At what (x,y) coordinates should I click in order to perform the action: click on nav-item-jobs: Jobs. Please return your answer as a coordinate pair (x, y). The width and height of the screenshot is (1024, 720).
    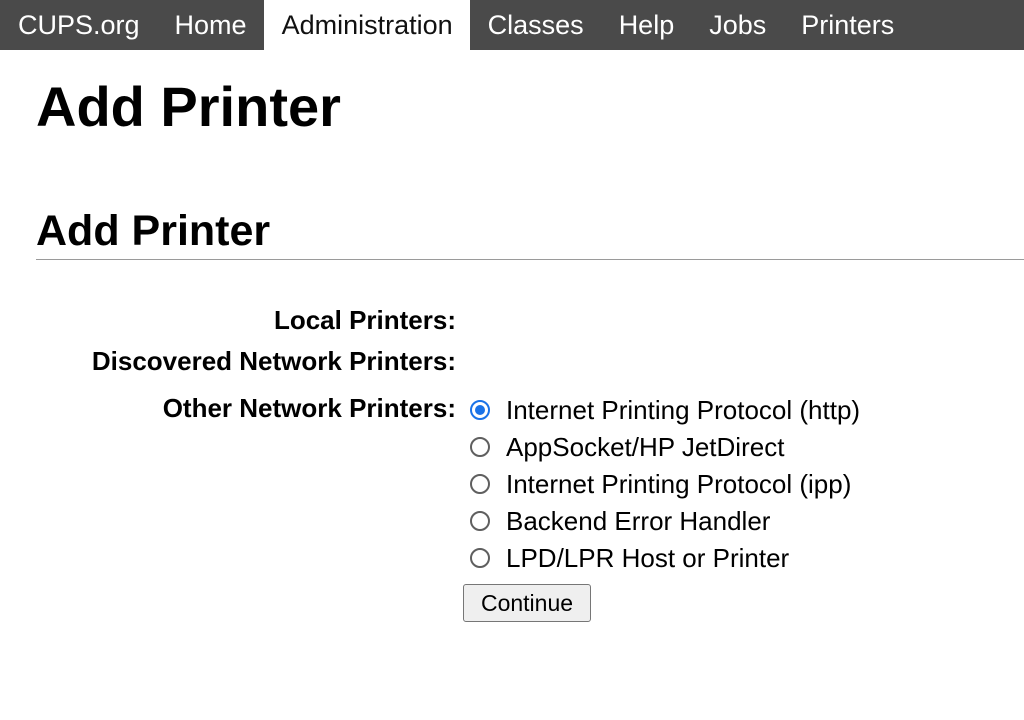
    Looking at the image, I should click on (737, 25).